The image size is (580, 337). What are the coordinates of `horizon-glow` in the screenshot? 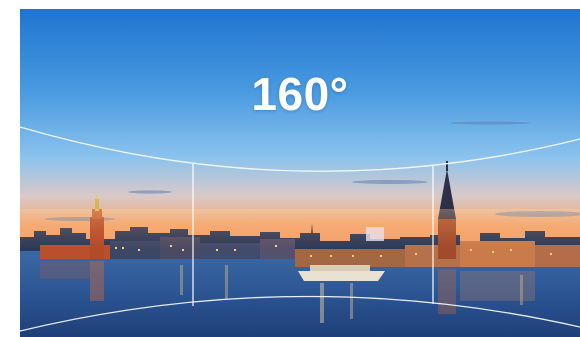 It's located at (300, 229).